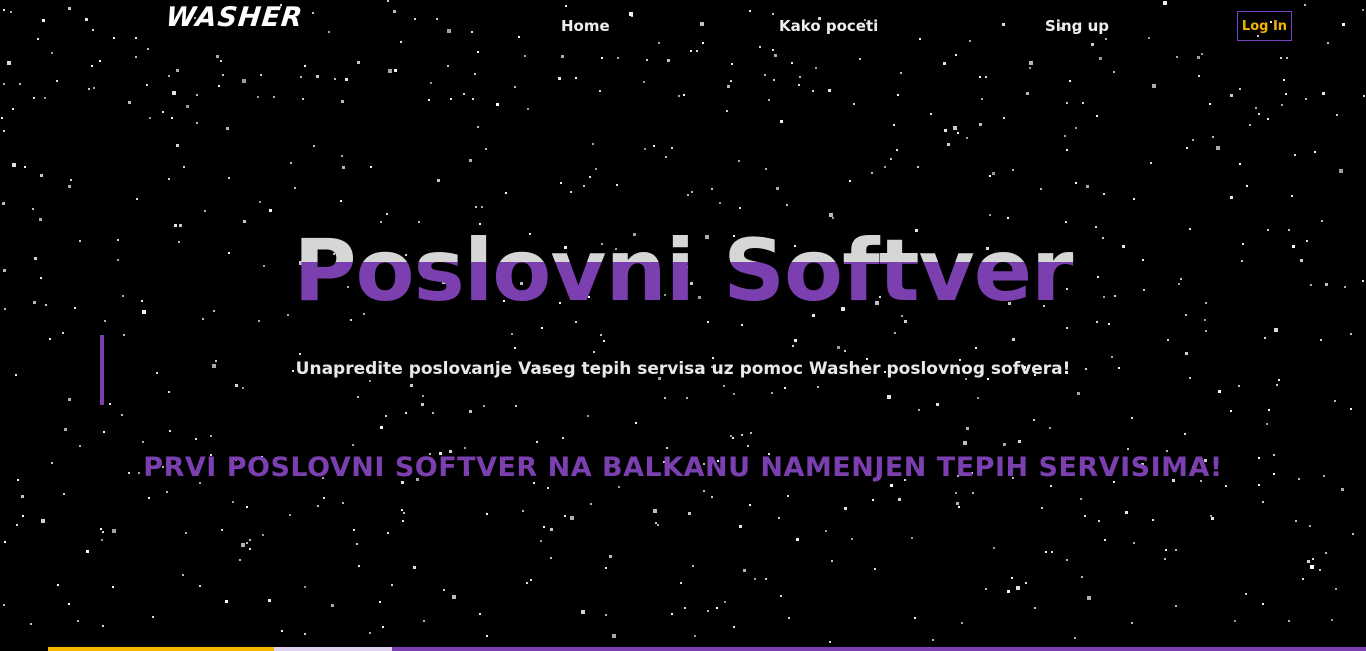  What do you see at coordinates (234, 17) in the screenshot?
I see `site-logo: WASHER` at bounding box center [234, 17].